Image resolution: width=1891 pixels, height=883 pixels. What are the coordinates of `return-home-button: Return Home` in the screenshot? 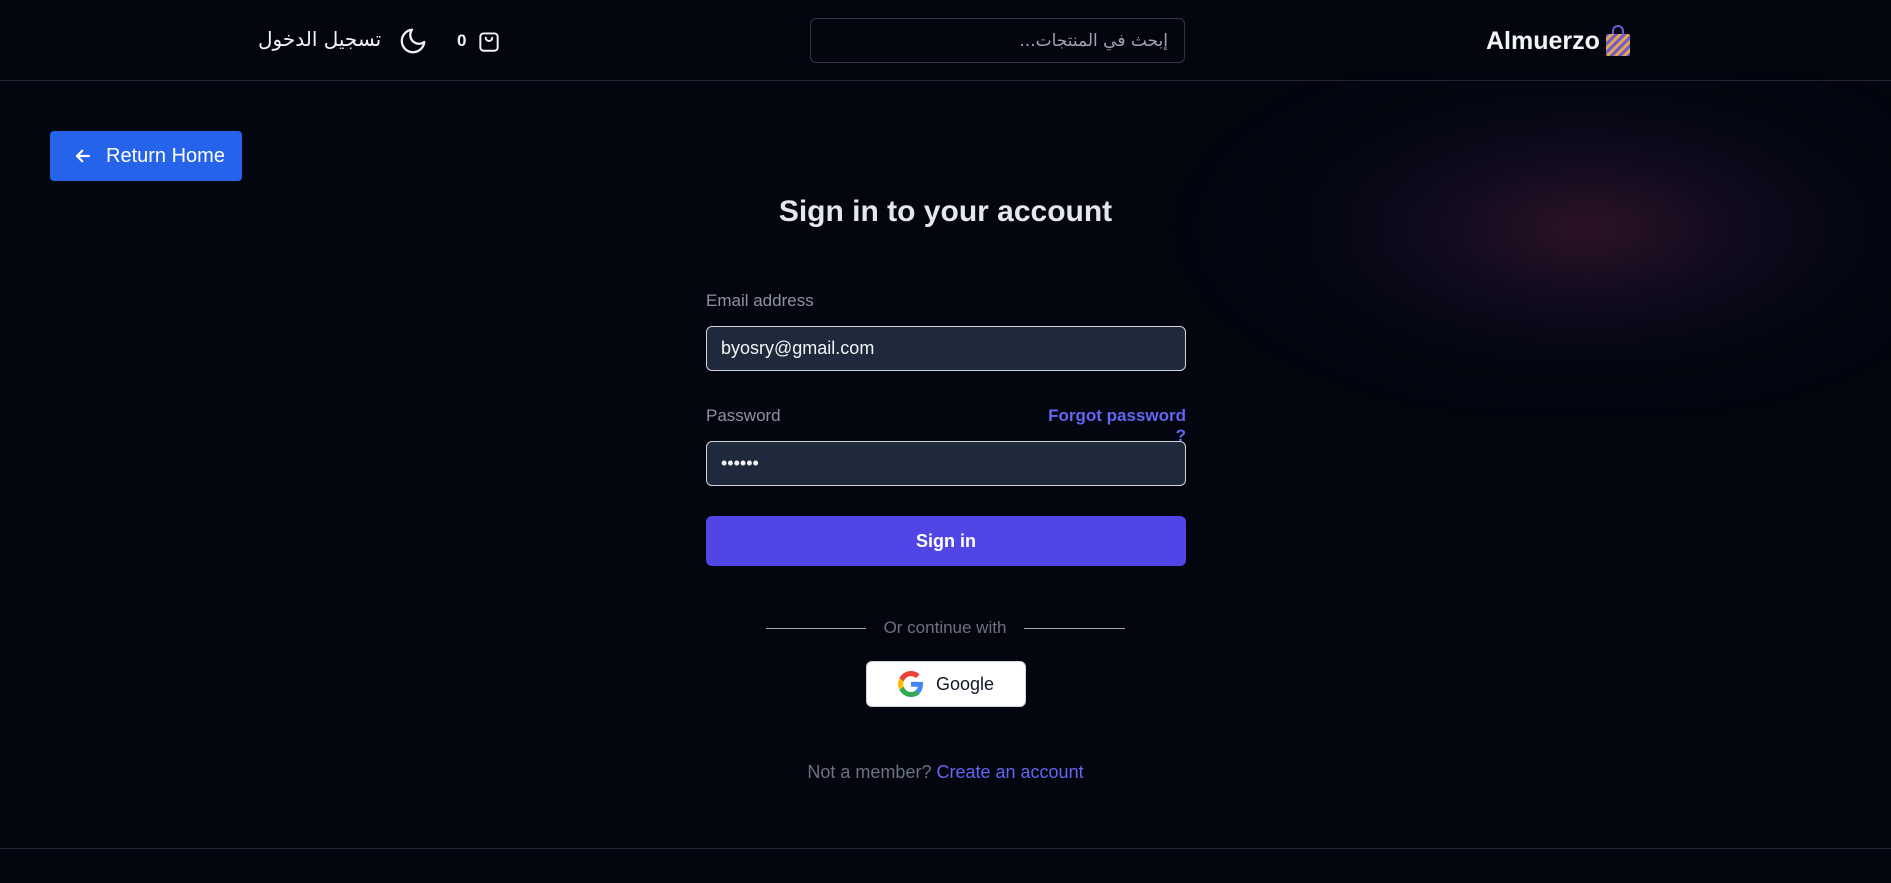 It's located at (146, 156).